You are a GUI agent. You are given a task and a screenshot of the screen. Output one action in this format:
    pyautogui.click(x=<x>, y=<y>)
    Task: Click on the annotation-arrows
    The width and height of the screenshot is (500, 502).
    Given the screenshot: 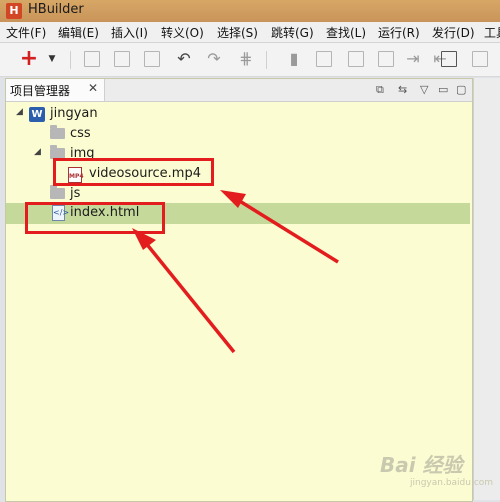 What is the action you would take?
    pyautogui.click(x=235, y=272)
    